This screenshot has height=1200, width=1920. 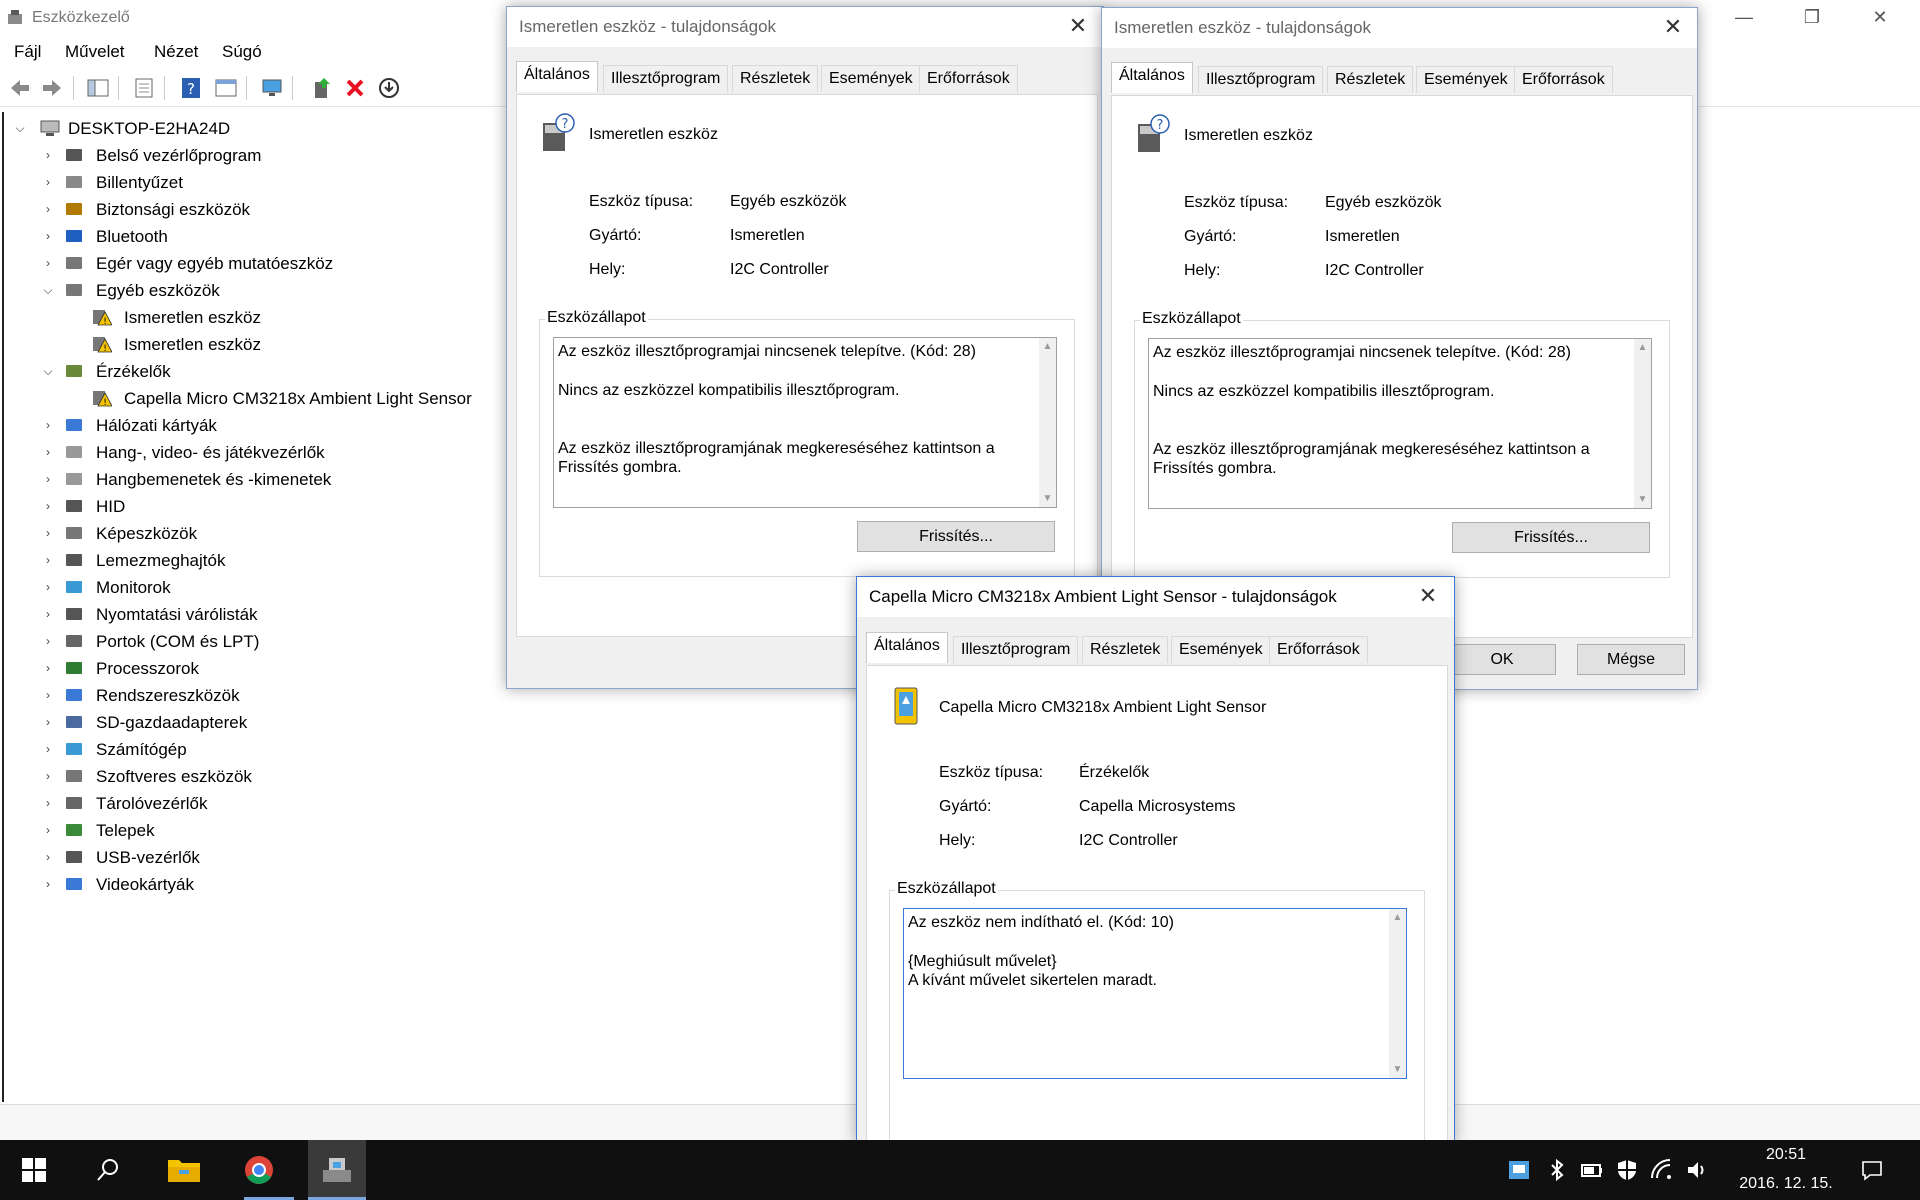 I want to click on menu-view: Nézet, so click(x=176, y=52).